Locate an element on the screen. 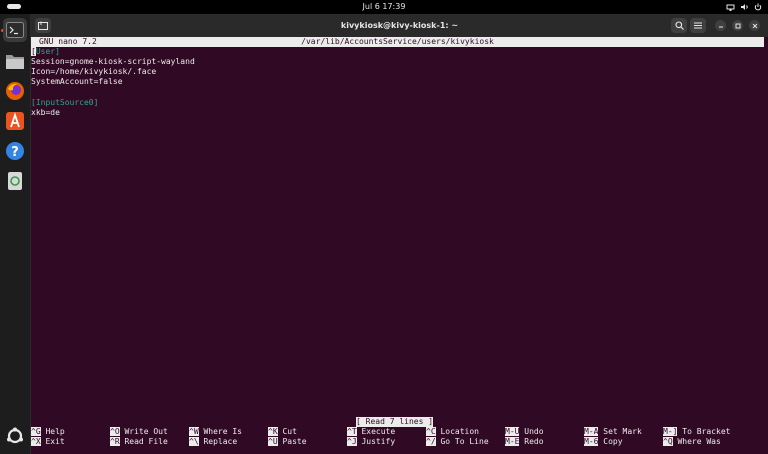  show-apps-icon is located at coordinates (15, 436).